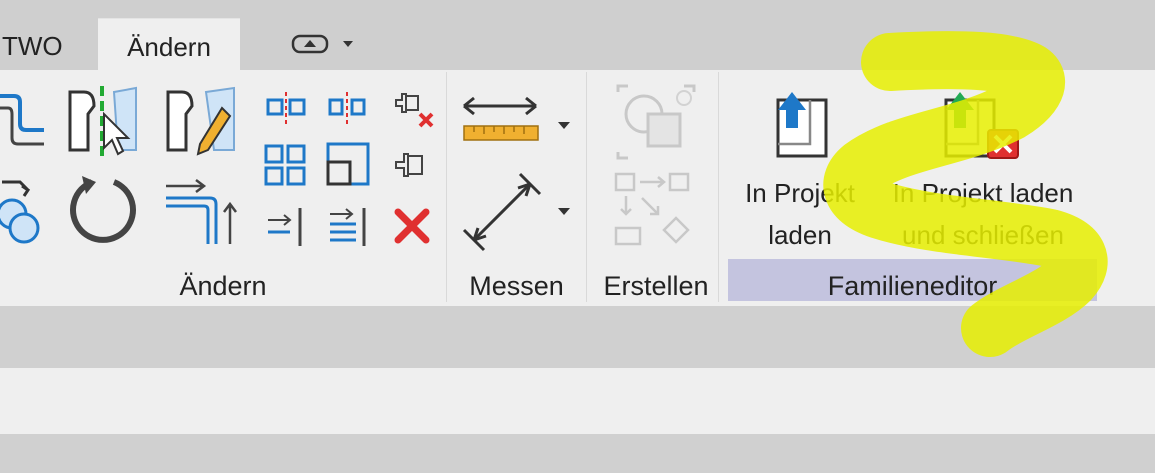 The width and height of the screenshot is (1155, 473). I want to click on load-into-project-label-1: In Projekt, so click(800, 193).